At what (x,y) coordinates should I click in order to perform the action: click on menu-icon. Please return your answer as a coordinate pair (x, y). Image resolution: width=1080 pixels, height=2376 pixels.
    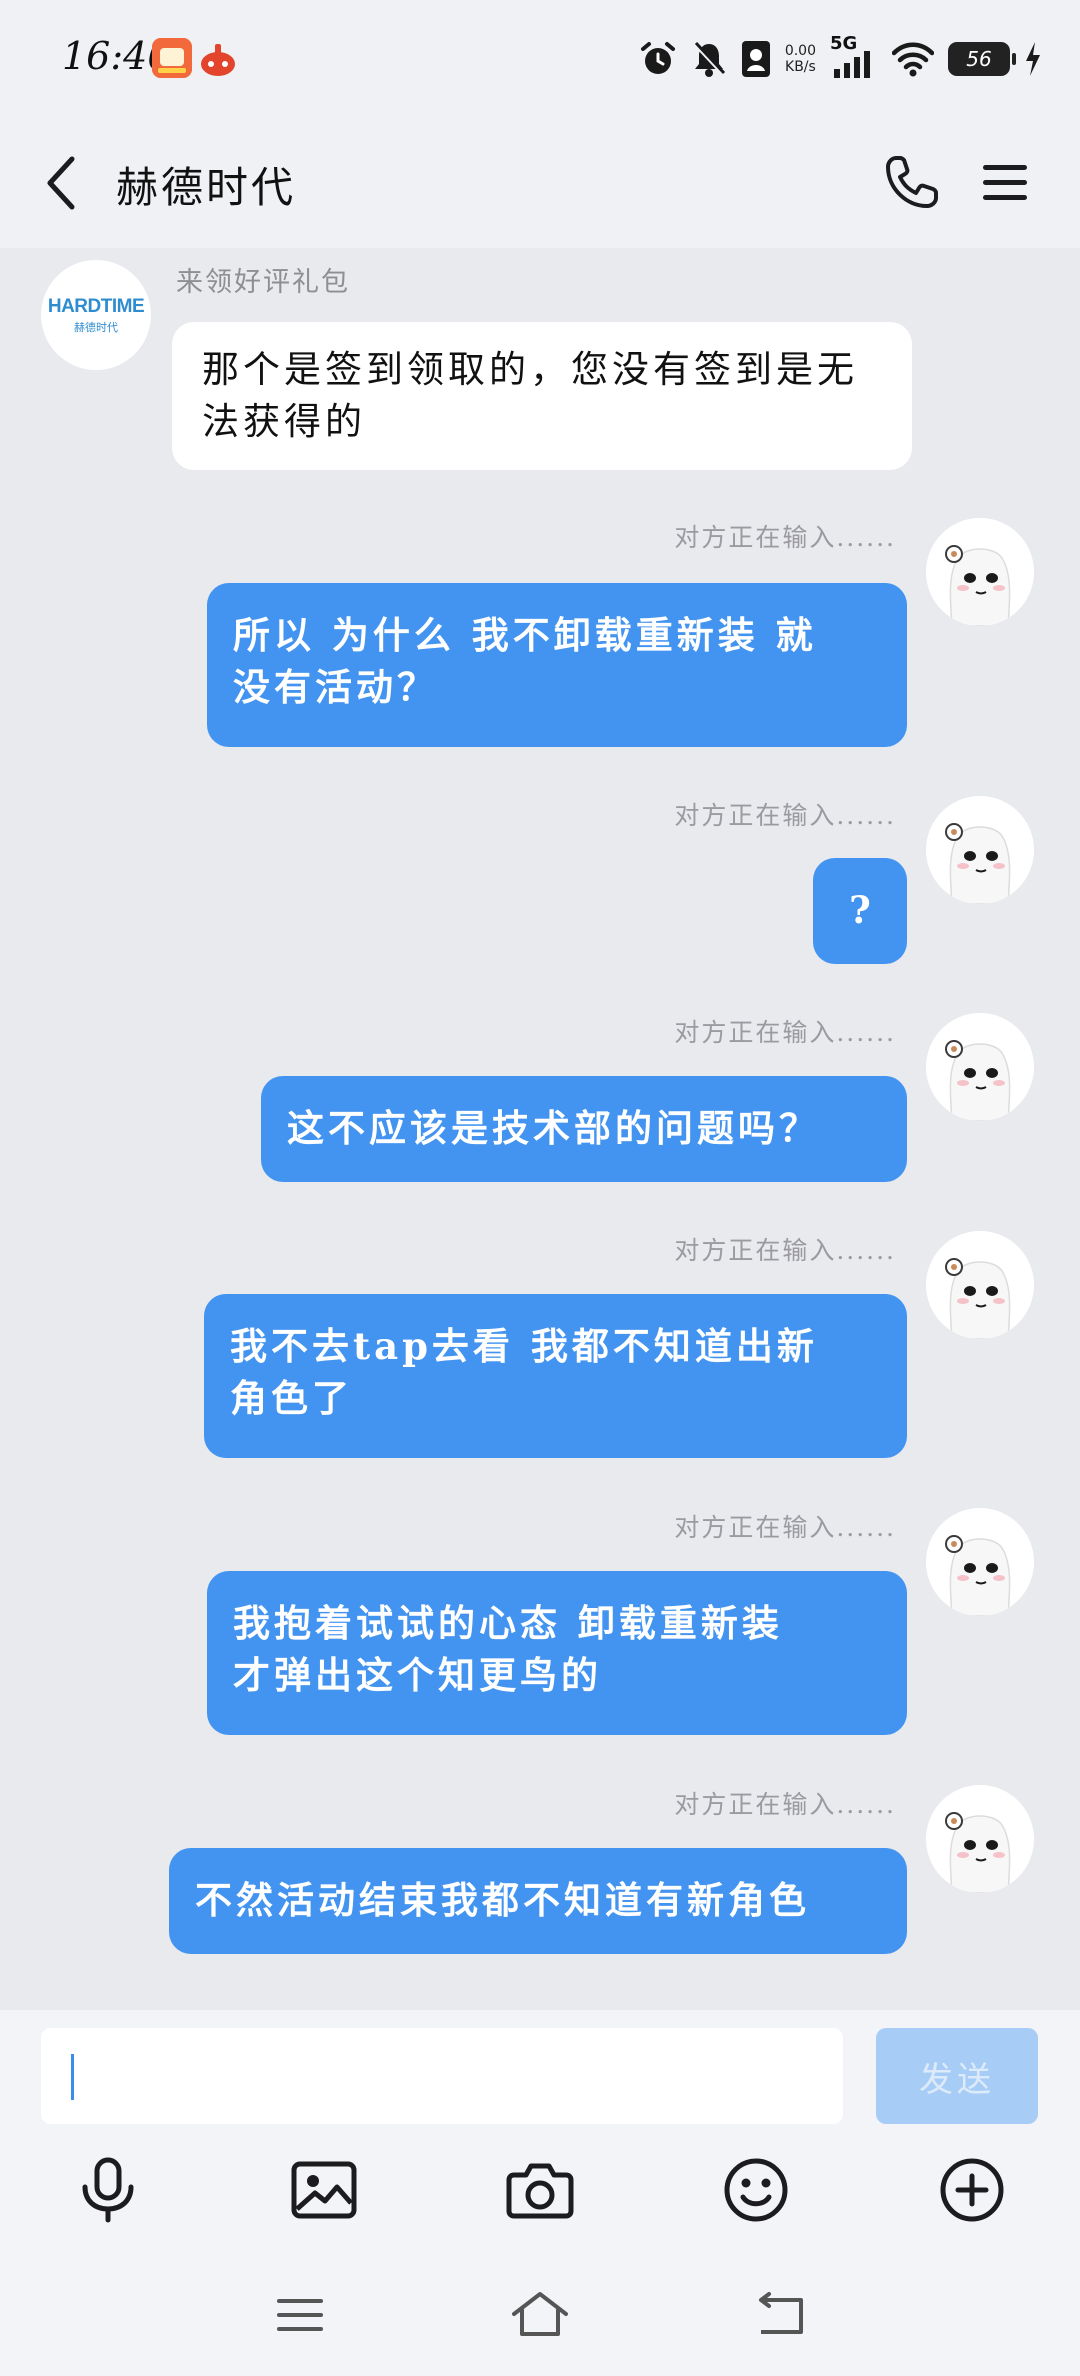
    Looking at the image, I should click on (1005, 182).